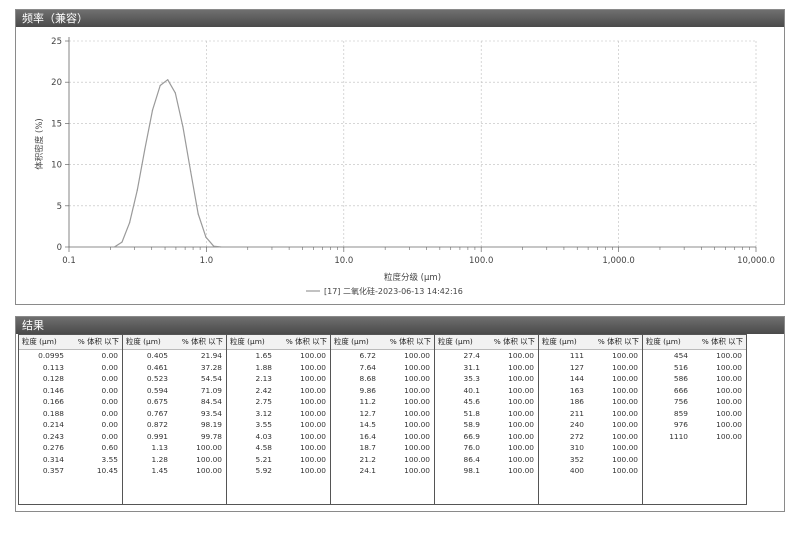 The height and width of the screenshot is (533, 800). I want to click on size-cell: 11.2, so click(367, 401).